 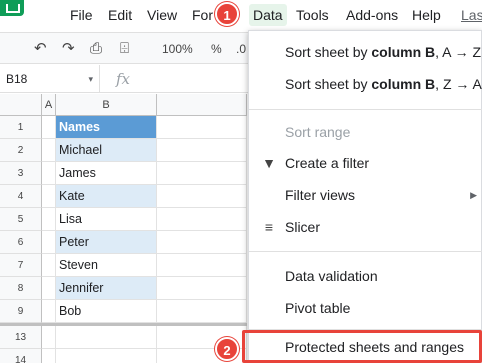 I want to click on highlight-protected-box, so click(x=362, y=346).